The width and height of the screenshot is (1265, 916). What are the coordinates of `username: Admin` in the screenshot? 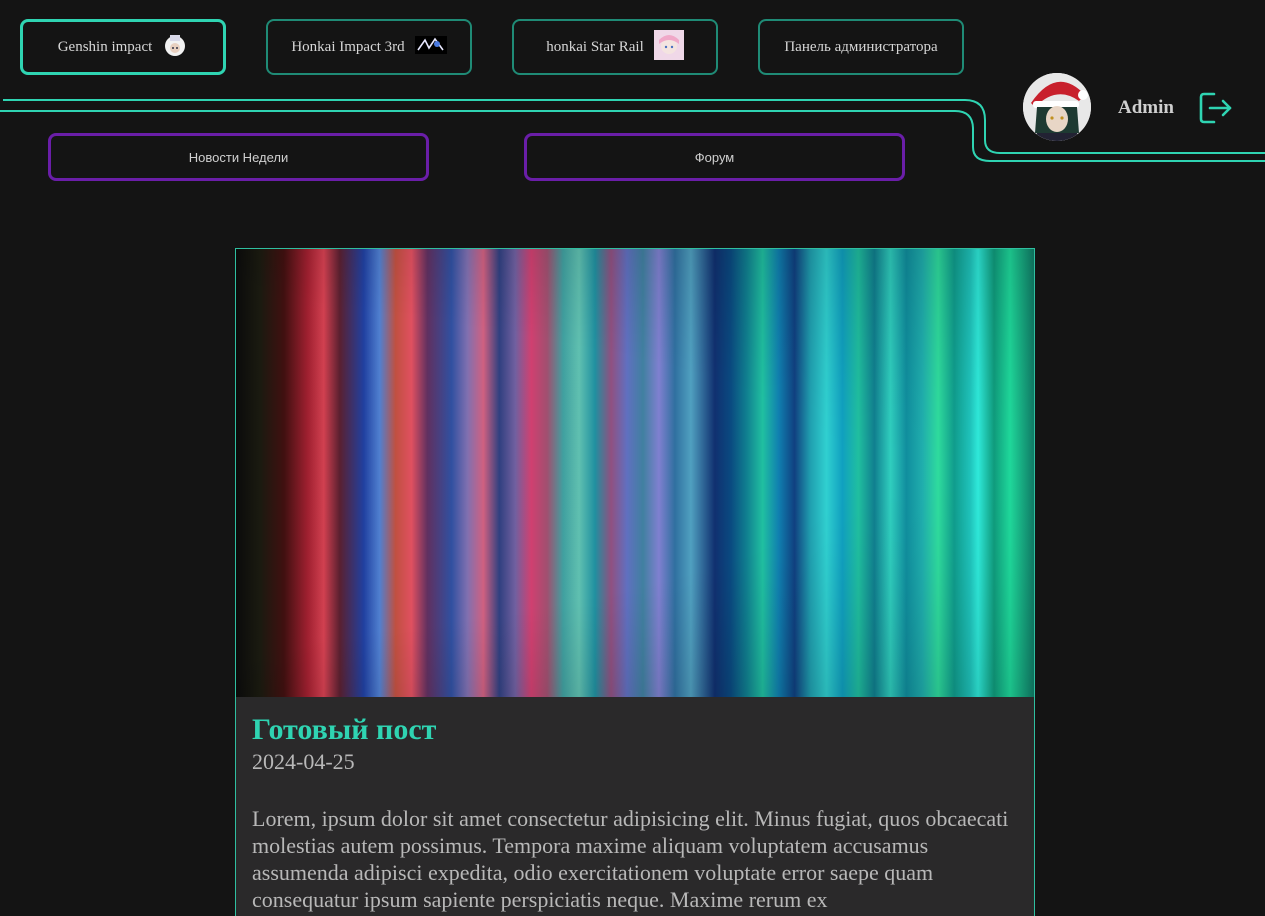 It's located at (1146, 107).